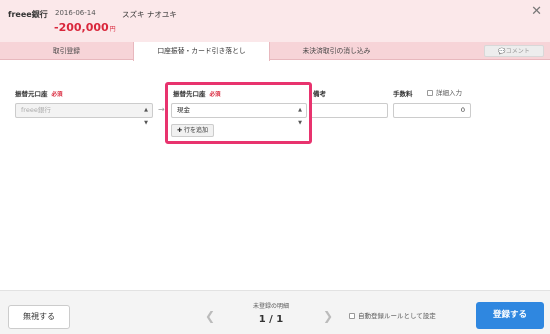 The height and width of the screenshot is (334, 550). I want to click on currency-unit: 円, so click(112, 29).